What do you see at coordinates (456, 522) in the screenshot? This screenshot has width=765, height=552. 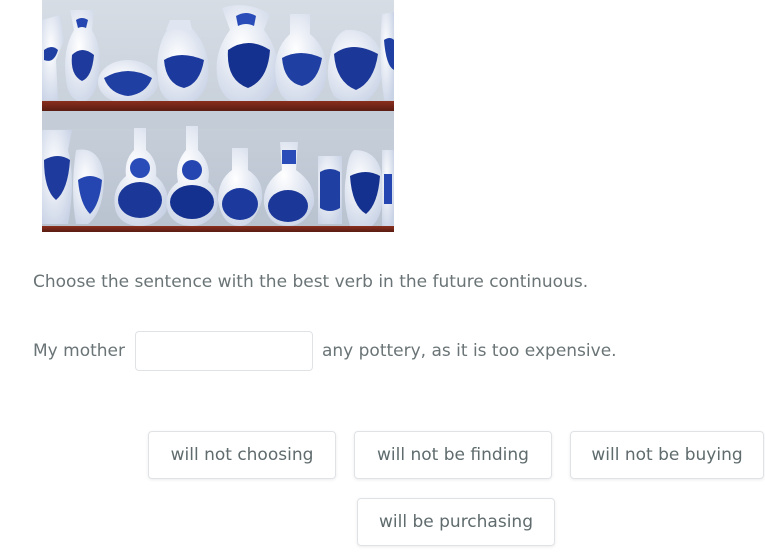 I see `option-will-be-purchasing: will be purchasing` at bounding box center [456, 522].